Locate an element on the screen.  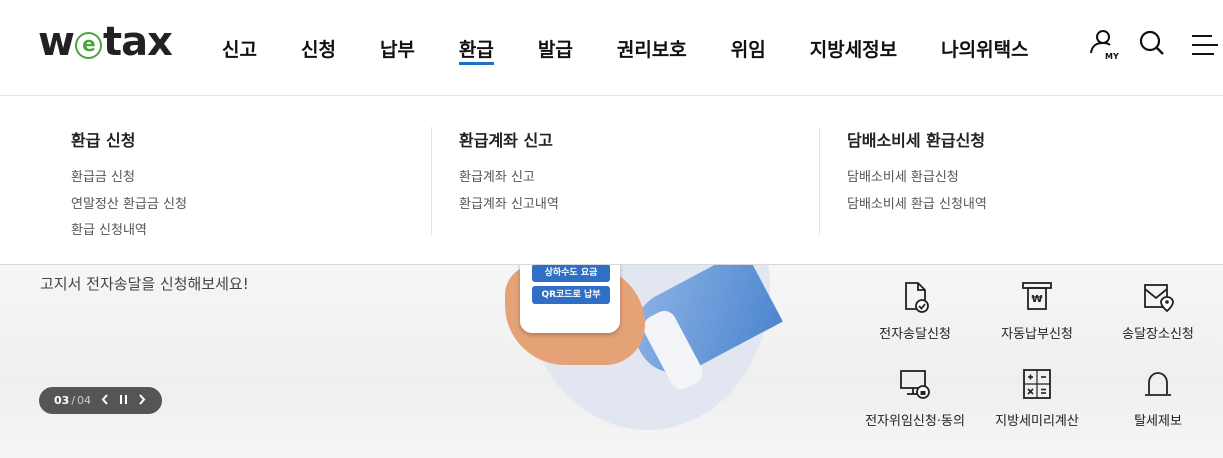
phone-water-bill-button: 상하수도 요금 is located at coordinates (571, 273).